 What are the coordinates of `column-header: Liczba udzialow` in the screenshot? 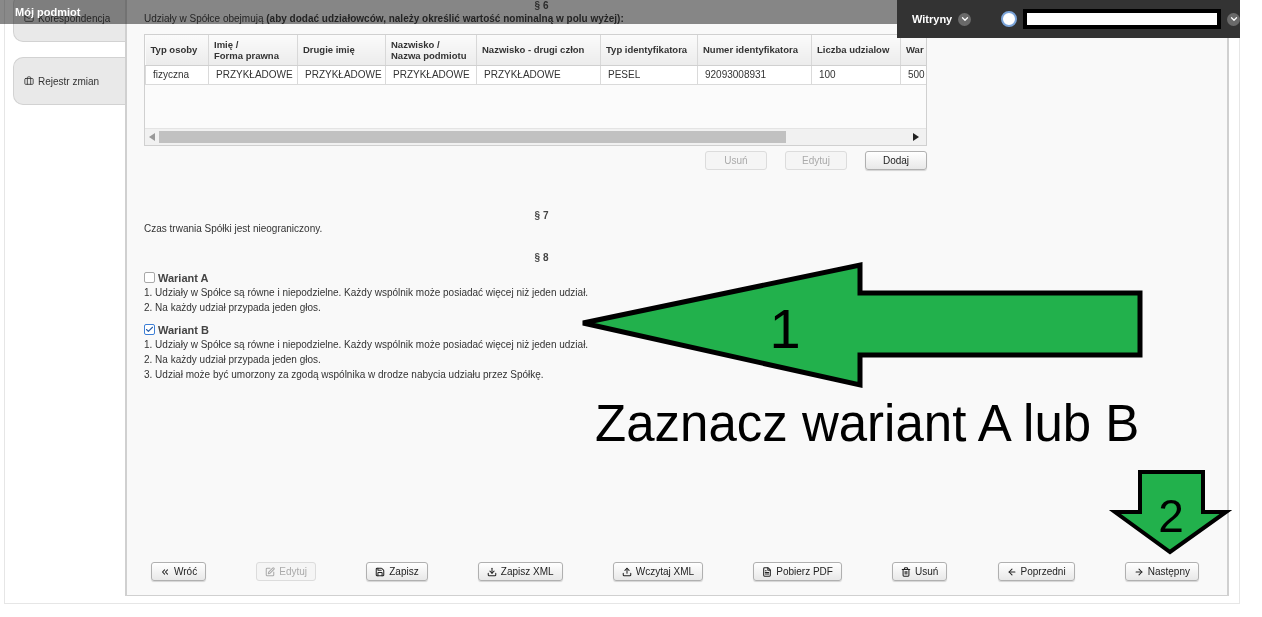 It's located at (856, 50).